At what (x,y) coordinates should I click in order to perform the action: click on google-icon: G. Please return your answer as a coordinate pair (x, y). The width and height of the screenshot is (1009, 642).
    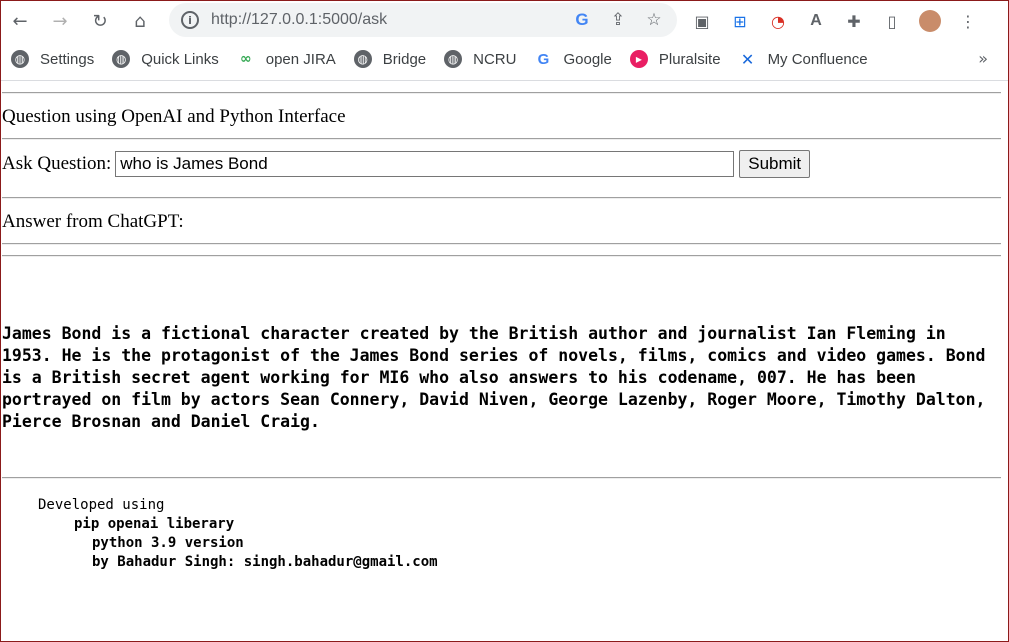
    Looking at the image, I should click on (543, 59).